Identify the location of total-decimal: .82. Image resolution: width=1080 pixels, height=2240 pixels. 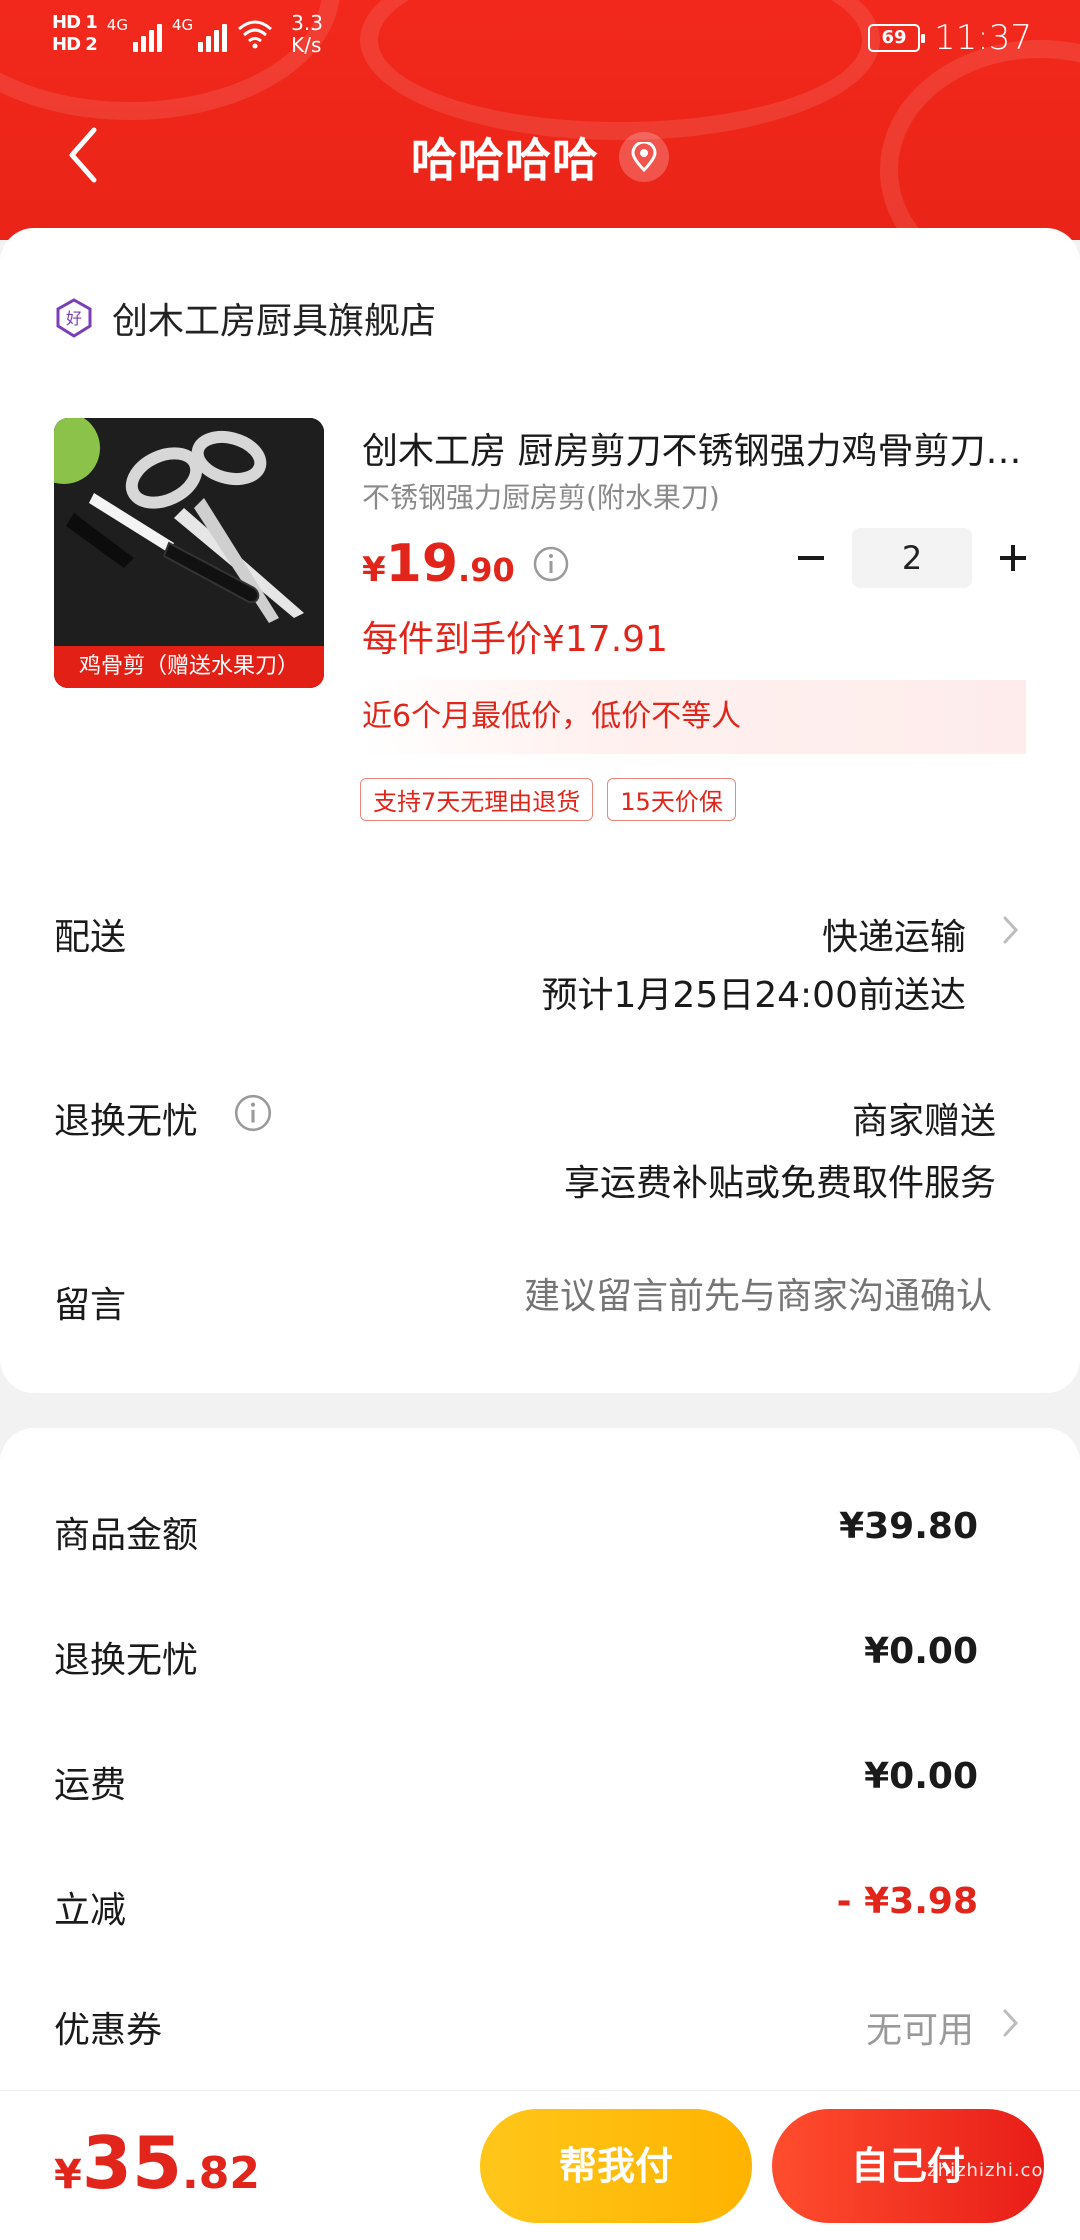
(221, 2173).